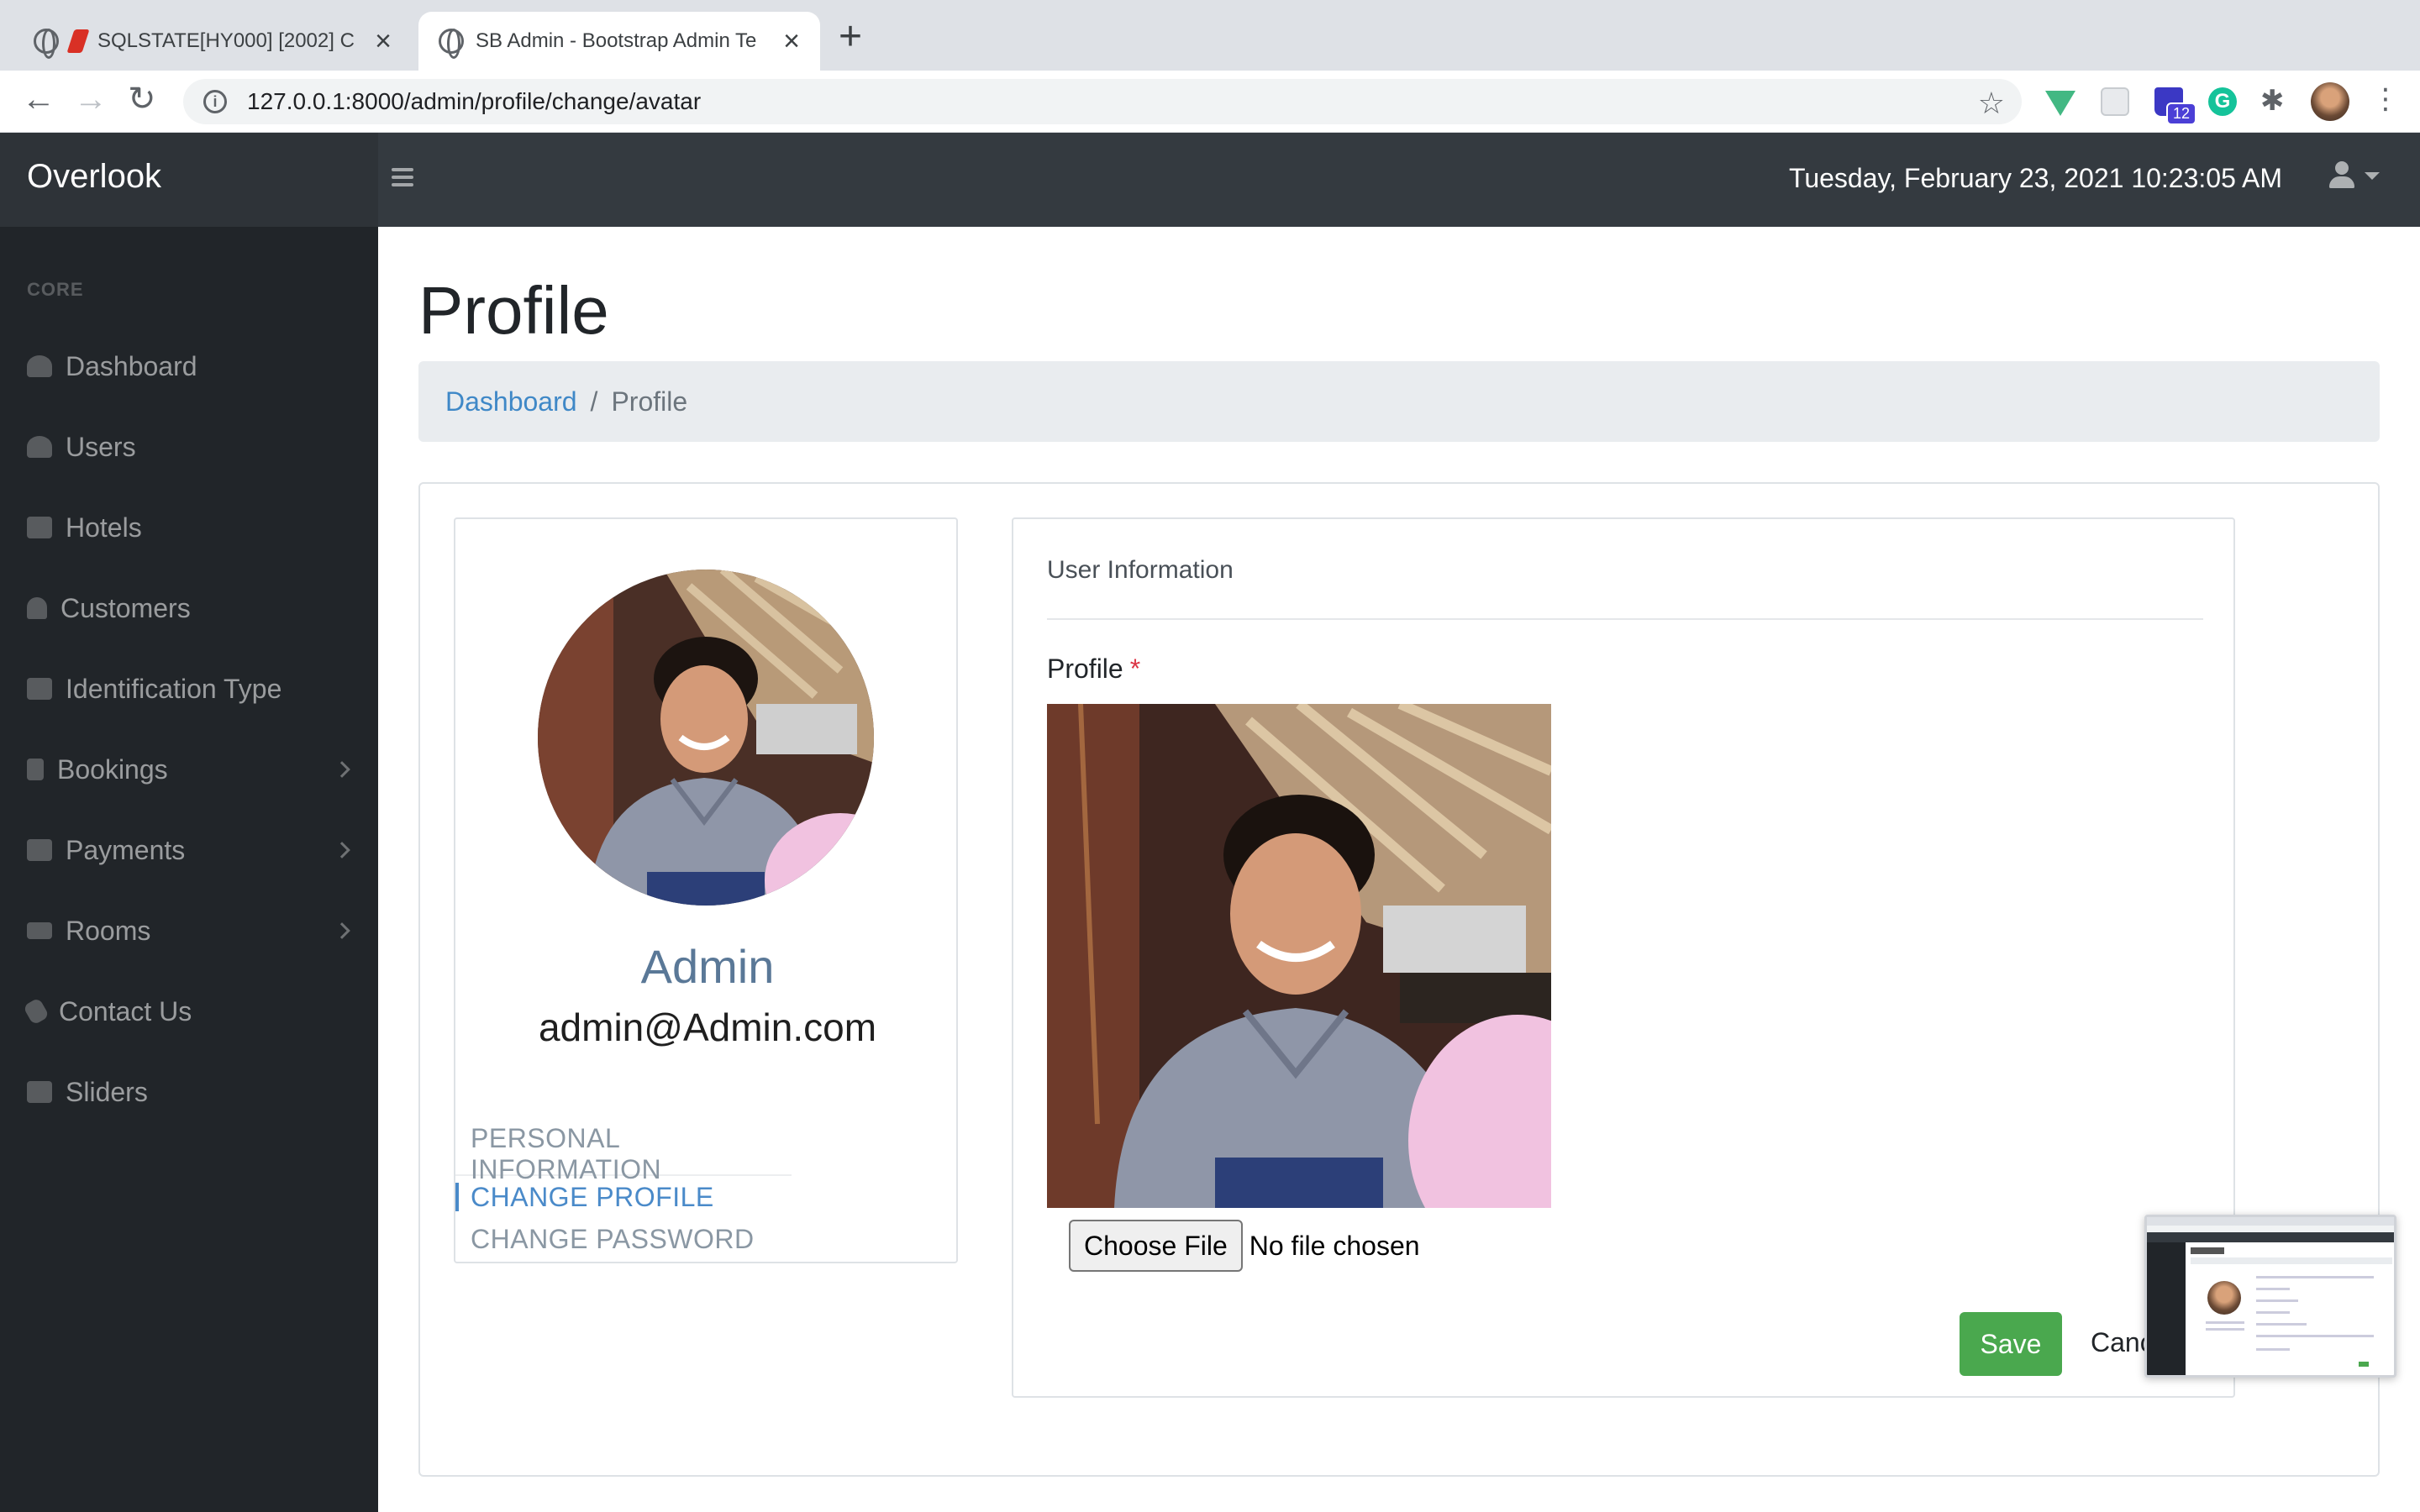  I want to click on forward-arrow-icon: →, so click(91, 99).